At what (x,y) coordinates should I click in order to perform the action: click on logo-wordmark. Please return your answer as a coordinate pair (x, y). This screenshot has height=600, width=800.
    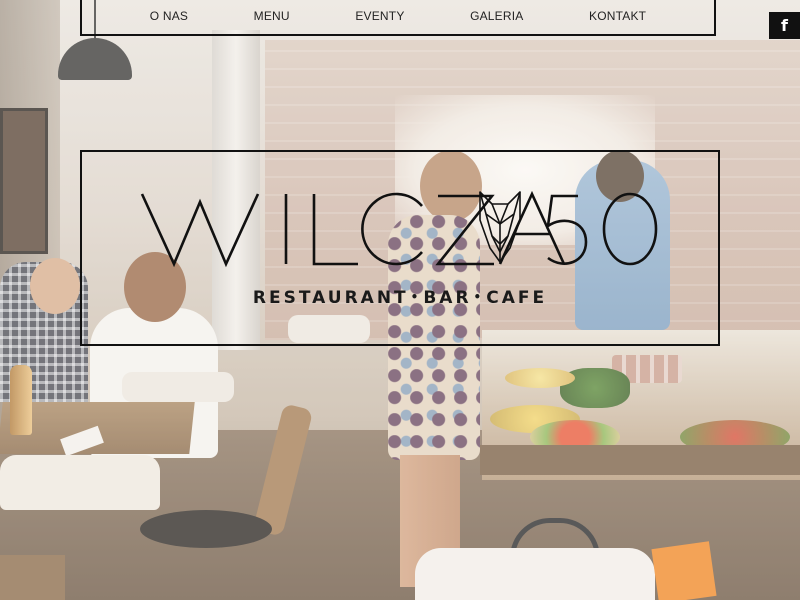
    Looking at the image, I should click on (399, 229).